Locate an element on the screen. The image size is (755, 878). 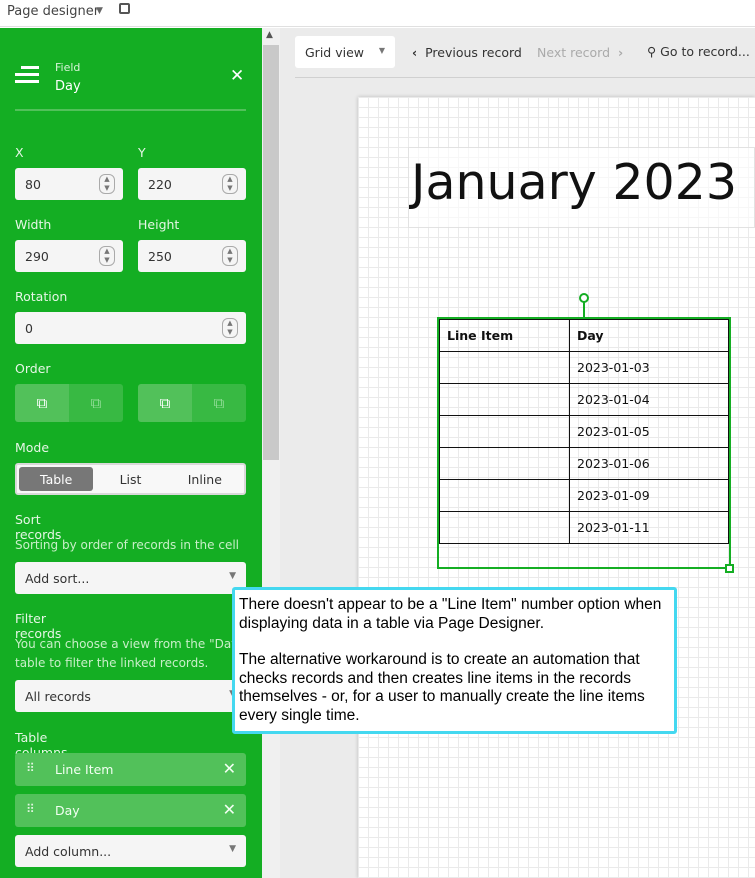
sort-description: Sorting by order of records in the cell is located at coordinates (127, 545).